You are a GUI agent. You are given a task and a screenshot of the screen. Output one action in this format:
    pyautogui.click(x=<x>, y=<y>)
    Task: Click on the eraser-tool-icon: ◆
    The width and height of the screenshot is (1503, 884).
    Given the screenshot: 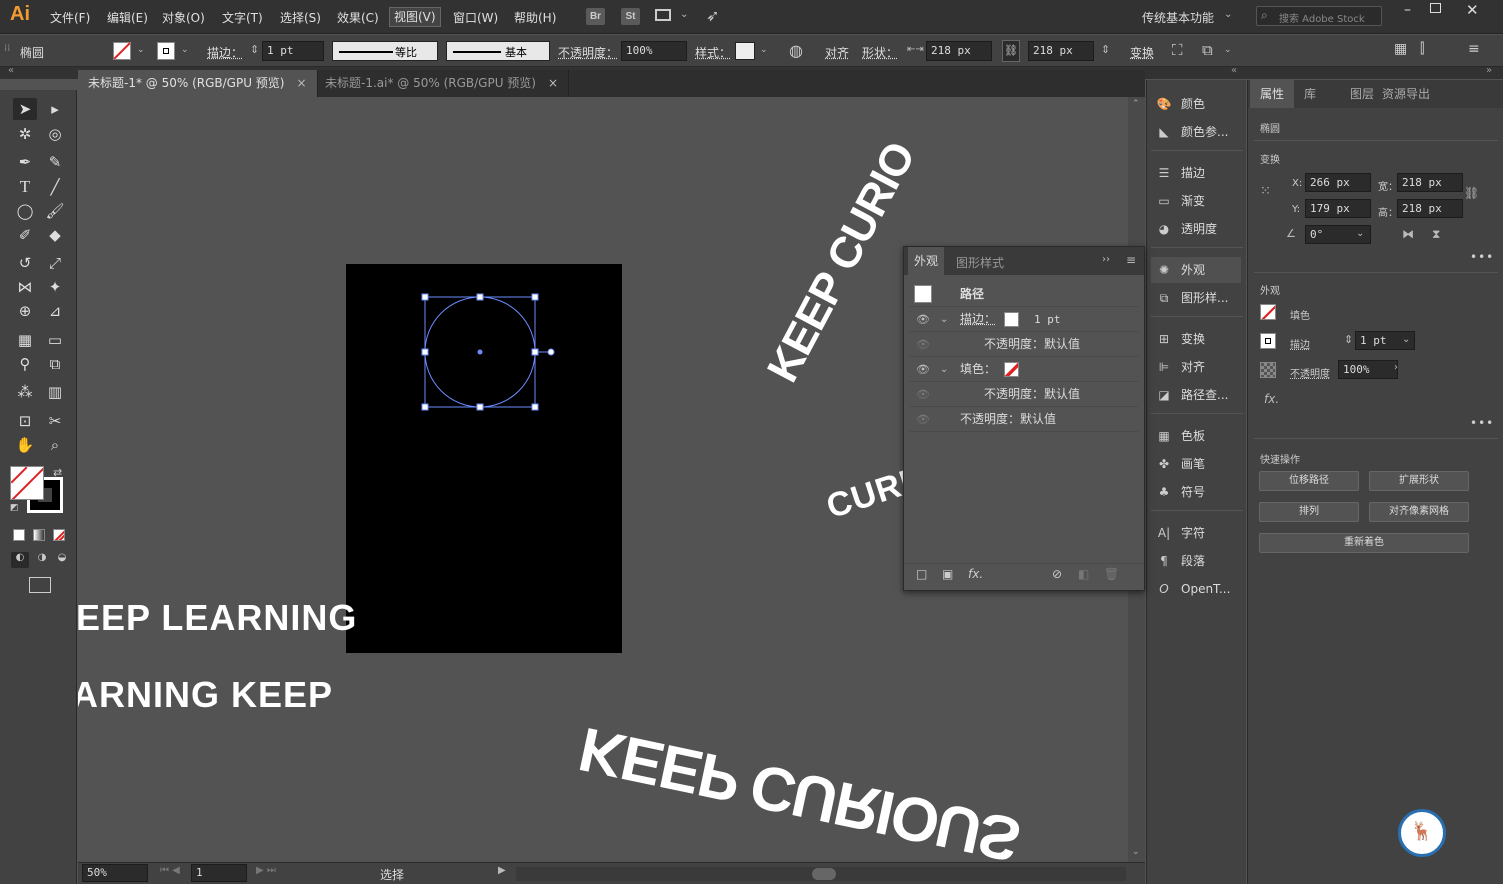 What is the action you would take?
    pyautogui.click(x=55, y=235)
    